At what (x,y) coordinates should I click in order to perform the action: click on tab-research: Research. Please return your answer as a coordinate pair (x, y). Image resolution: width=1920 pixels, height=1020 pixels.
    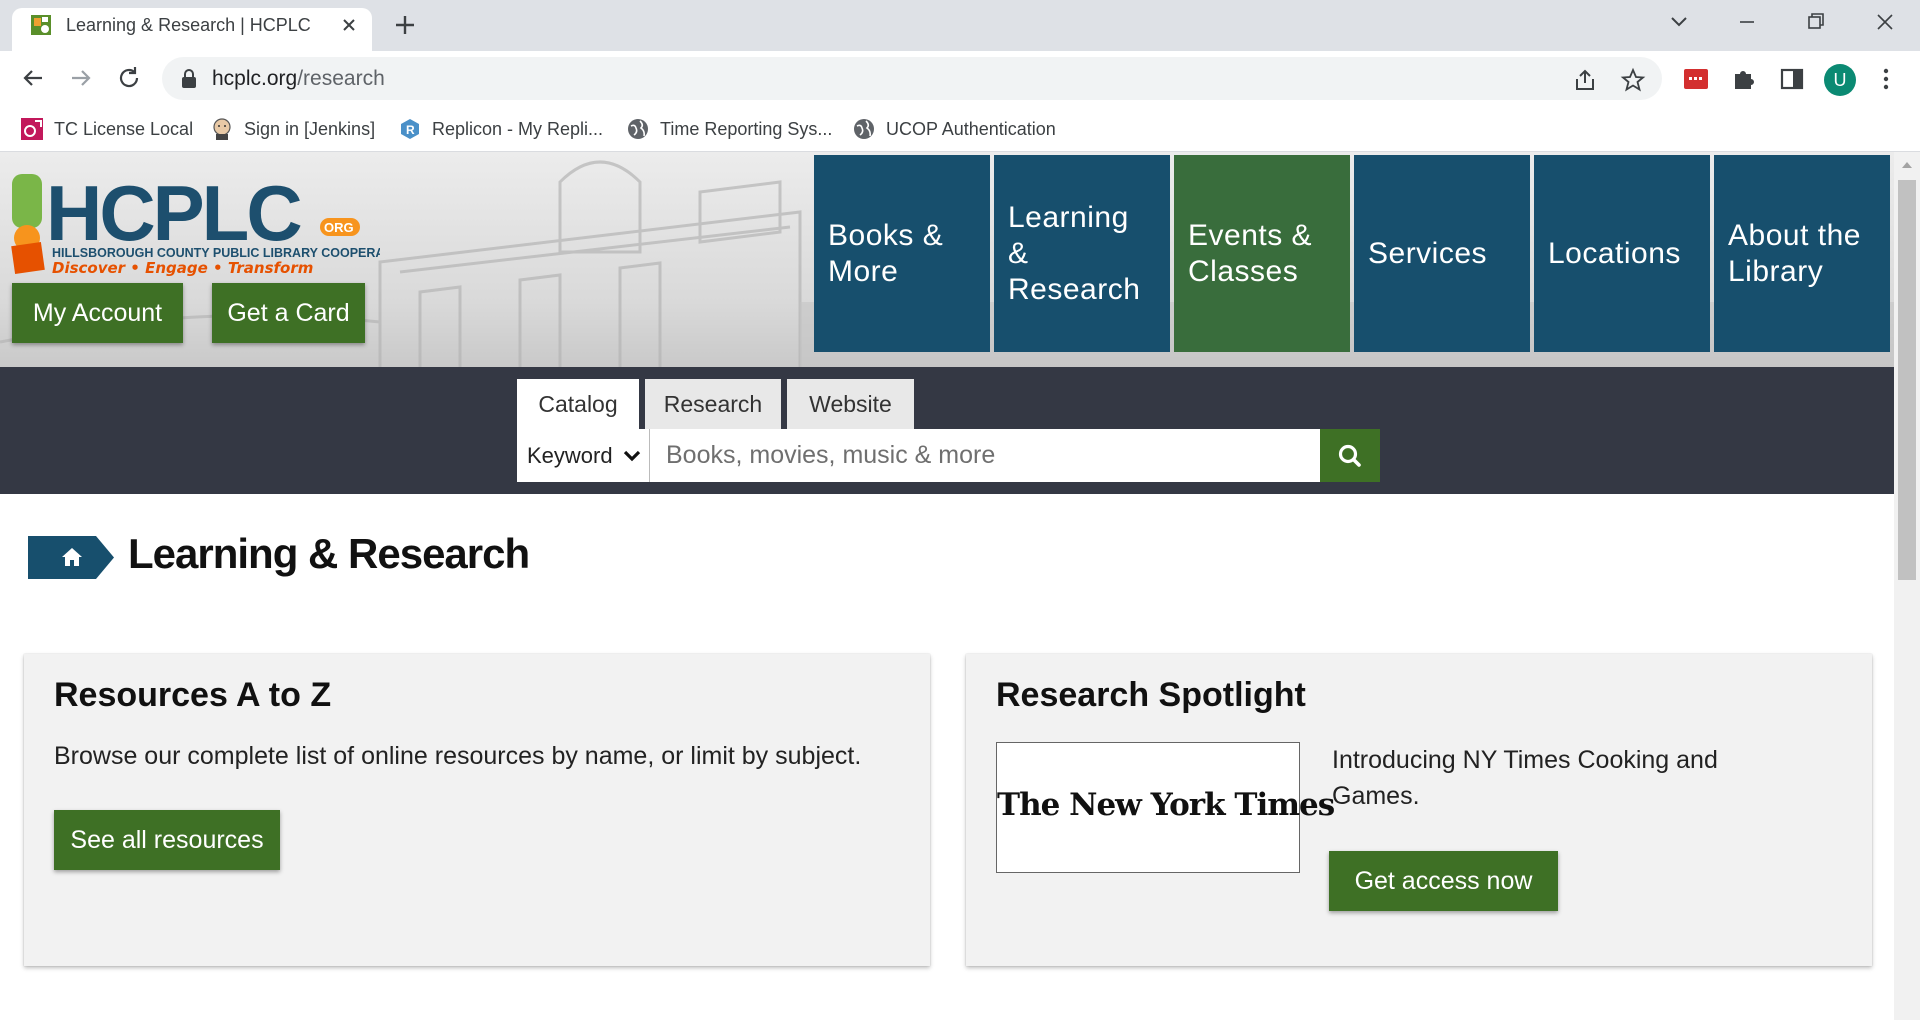
    Looking at the image, I should click on (713, 404).